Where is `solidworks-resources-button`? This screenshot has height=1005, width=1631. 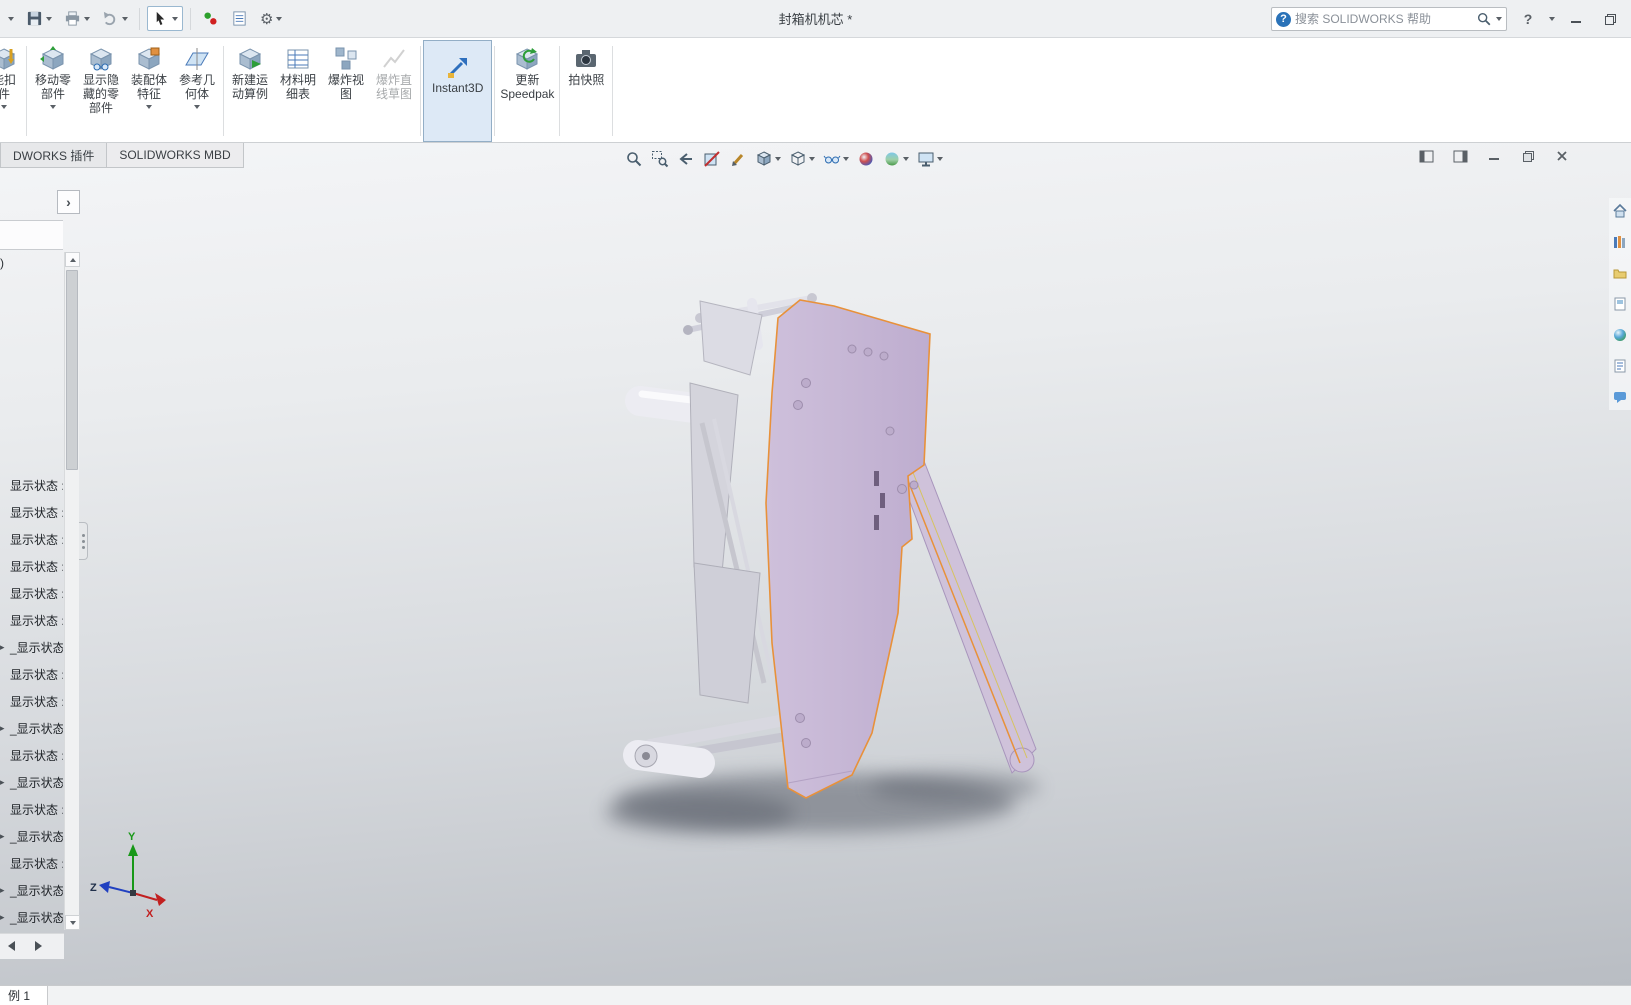
solidworks-resources-button is located at coordinates (1620, 211).